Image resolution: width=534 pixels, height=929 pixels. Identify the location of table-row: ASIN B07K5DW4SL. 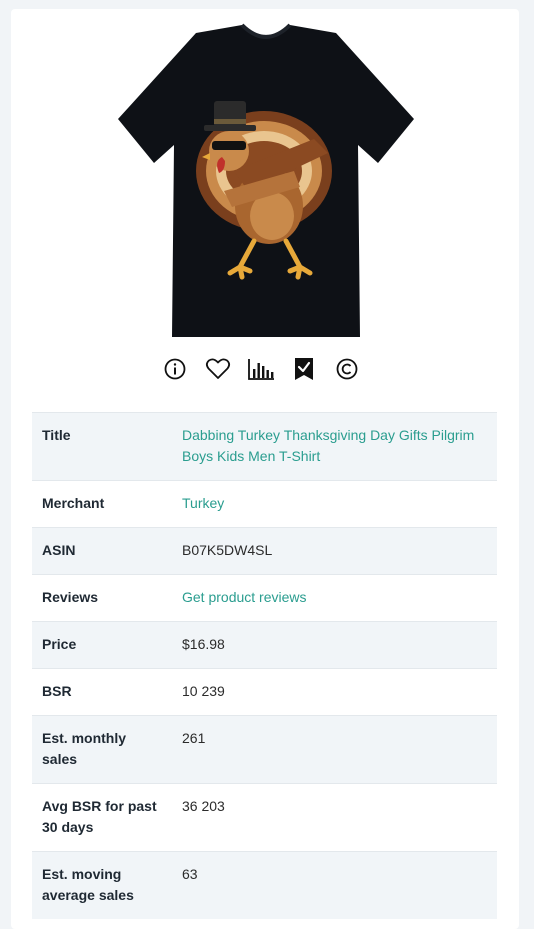
(264, 551).